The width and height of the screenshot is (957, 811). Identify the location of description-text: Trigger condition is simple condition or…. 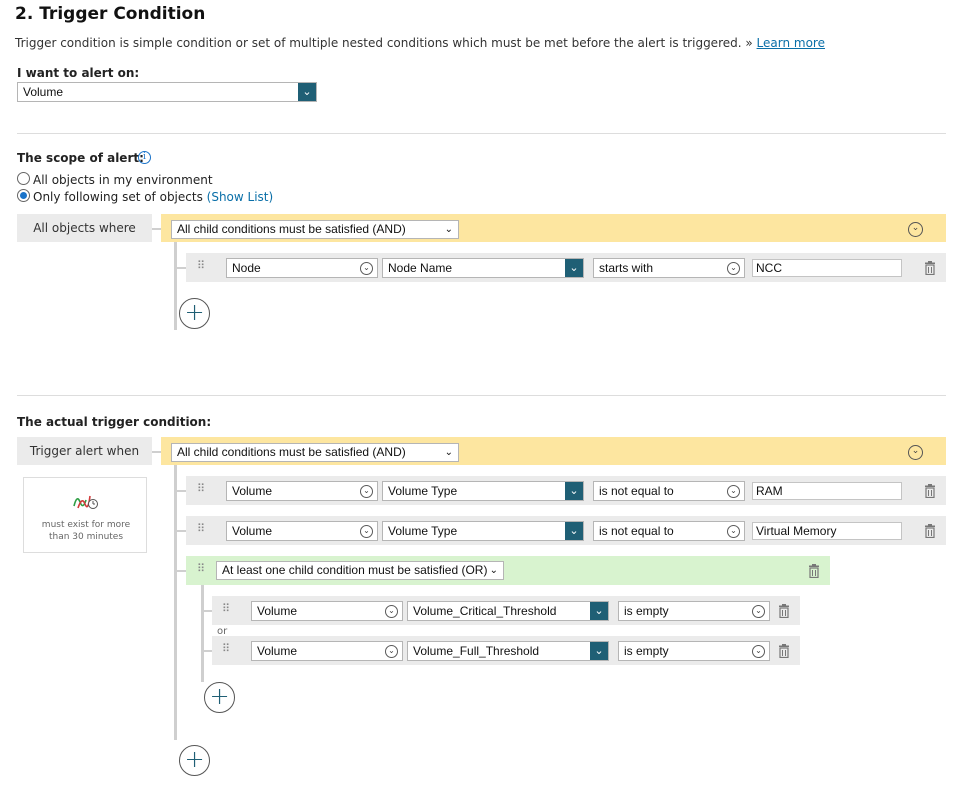
(384, 43).